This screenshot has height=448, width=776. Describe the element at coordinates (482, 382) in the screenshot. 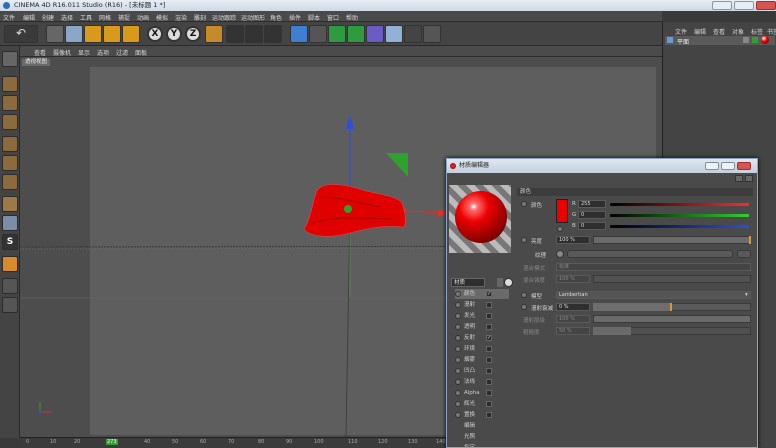

I see `channel-normal: 法线` at that location.